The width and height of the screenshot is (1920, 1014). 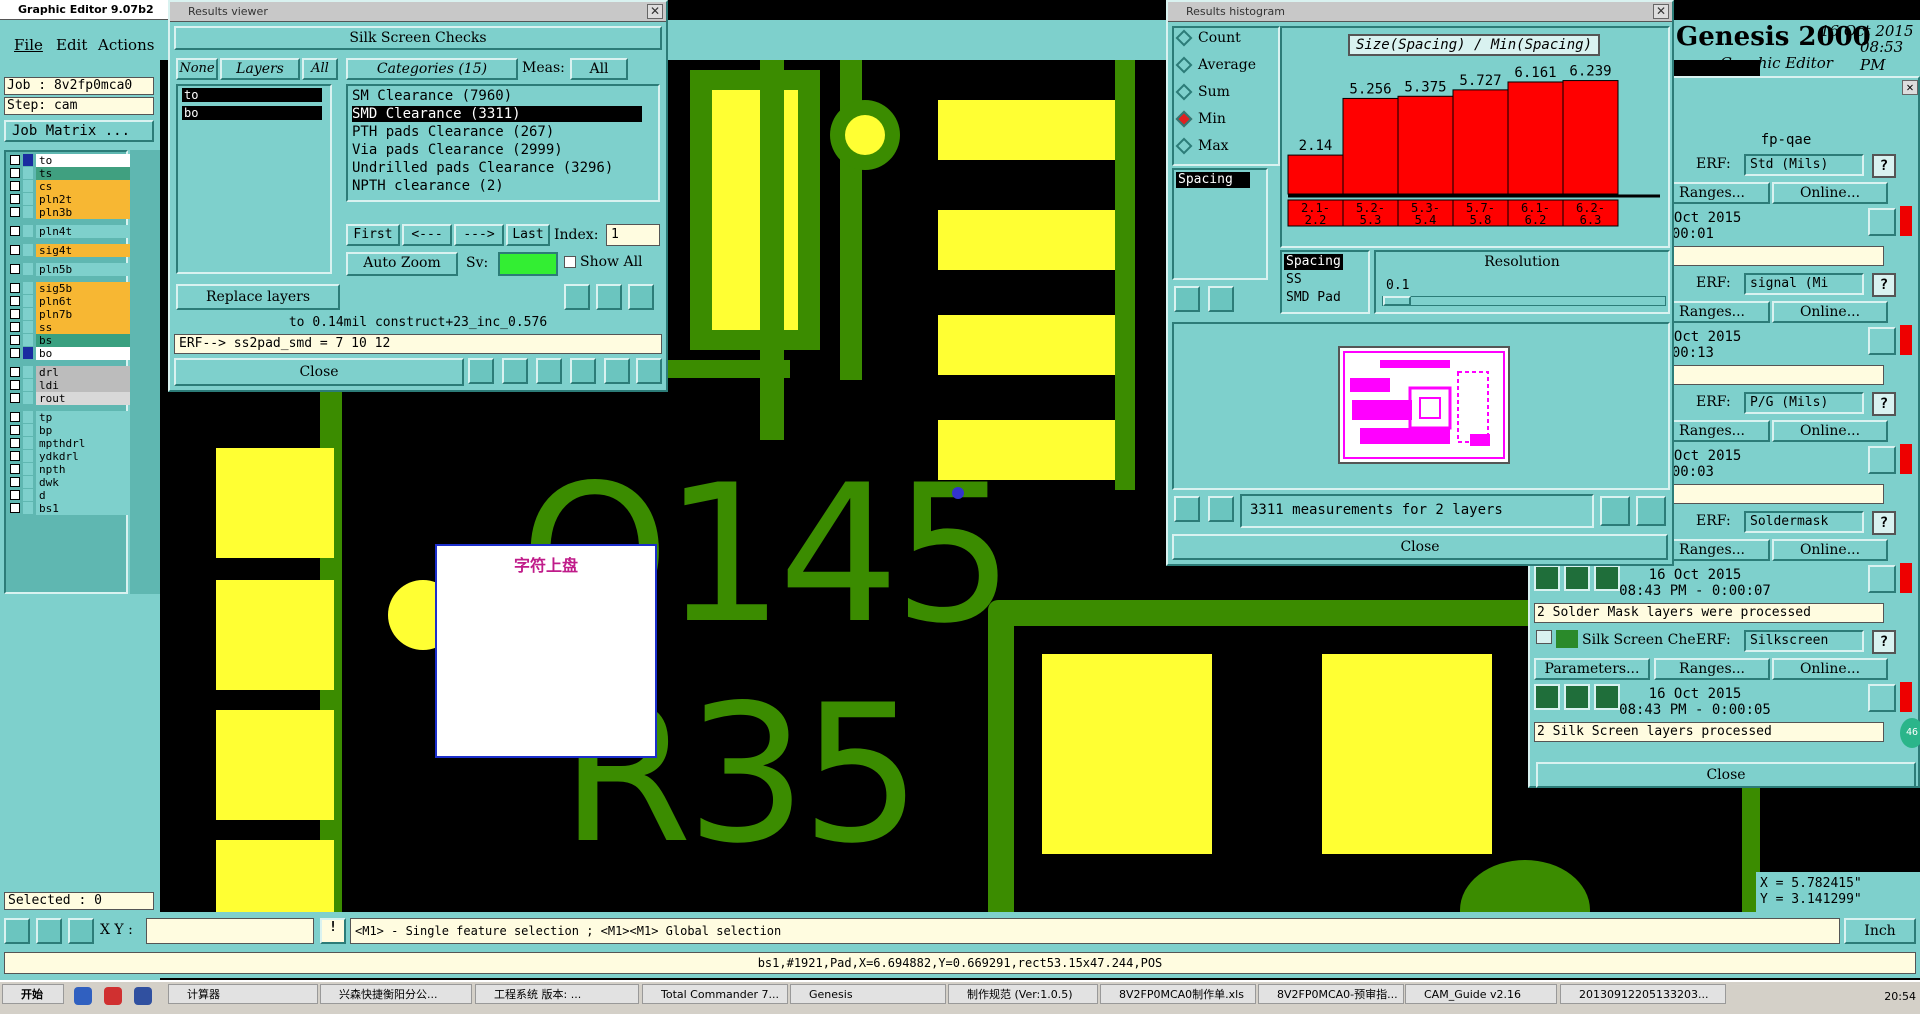 I want to click on viewer-close-button: Close, so click(x=319, y=372).